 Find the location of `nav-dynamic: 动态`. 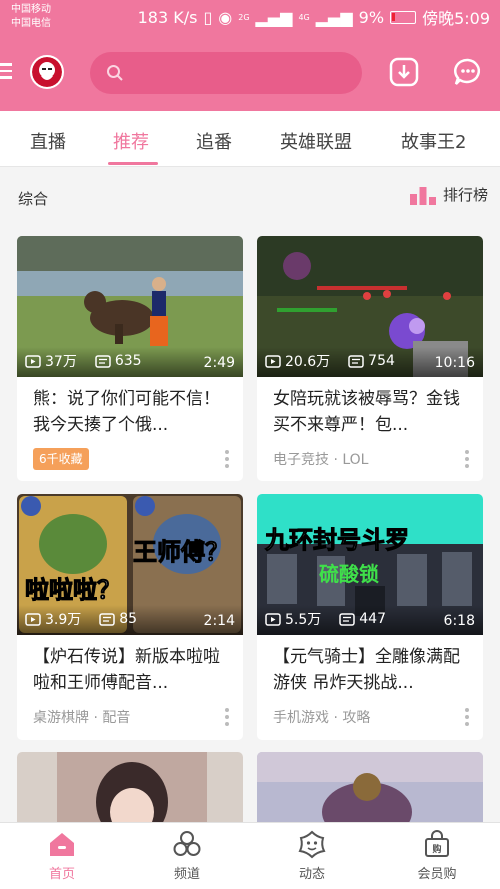

nav-dynamic: 动态 is located at coordinates (312, 855).